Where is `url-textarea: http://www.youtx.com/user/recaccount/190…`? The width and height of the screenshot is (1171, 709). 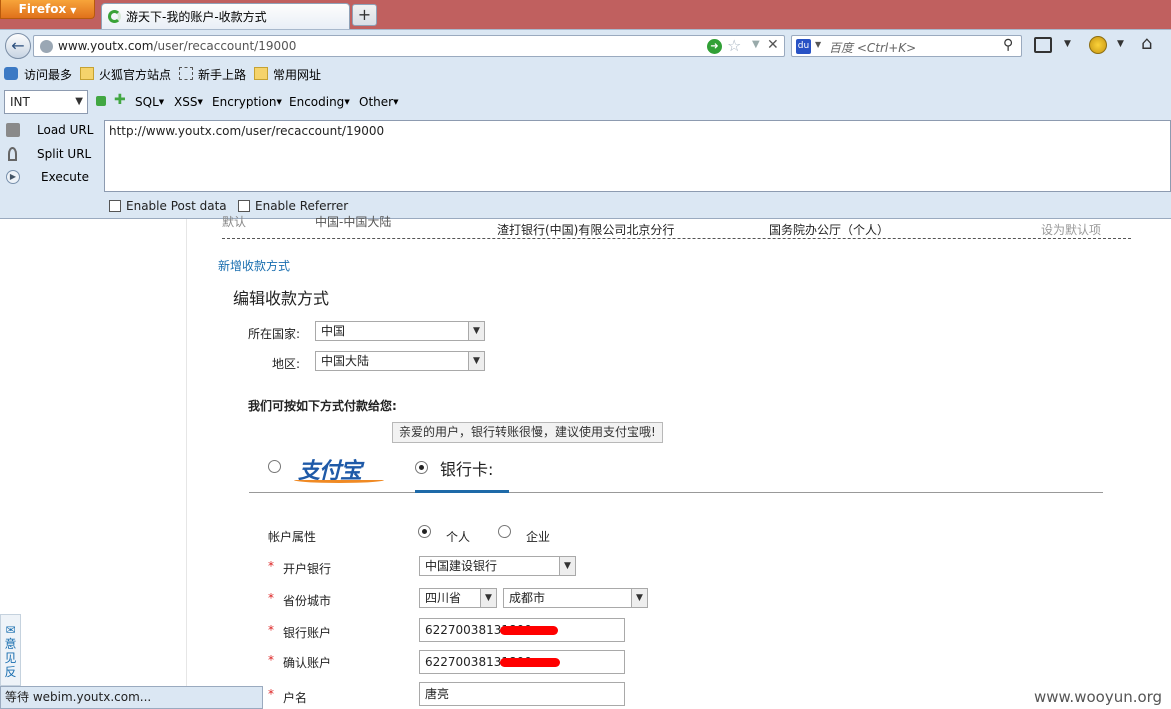
url-textarea: http://www.youtx.com/user/recaccount/190… is located at coordinates (637, 156).